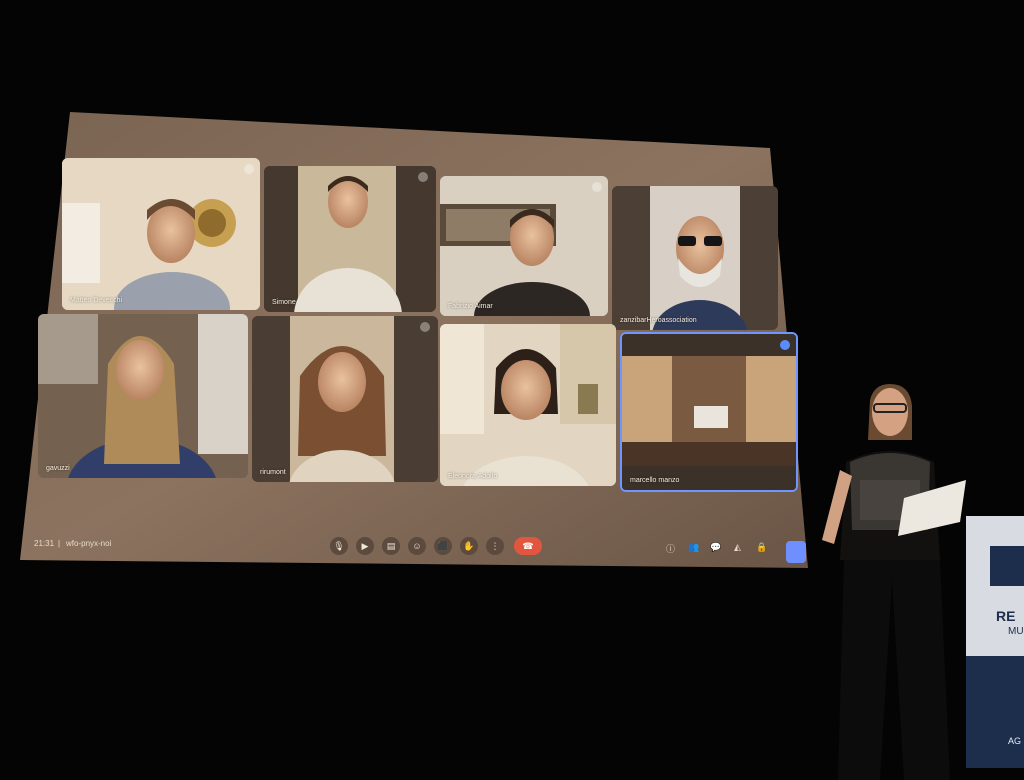 The width and height of the screenshot is (1024, 780). What do you see at coordinates (469, 546) in the screenshot?
I see `raise-hand-icon: ✋` at bounding box center [469, 546].